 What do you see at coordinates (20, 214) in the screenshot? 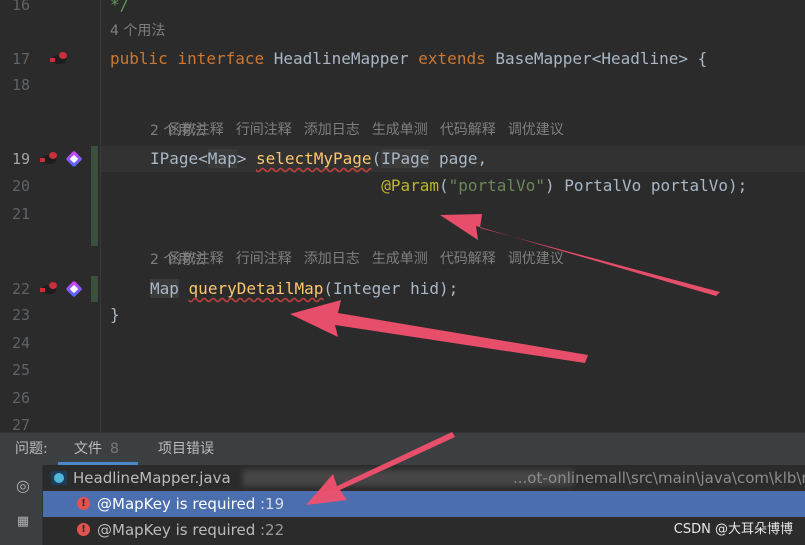
I see `line-number: 21` at bounding box center [20, 214].